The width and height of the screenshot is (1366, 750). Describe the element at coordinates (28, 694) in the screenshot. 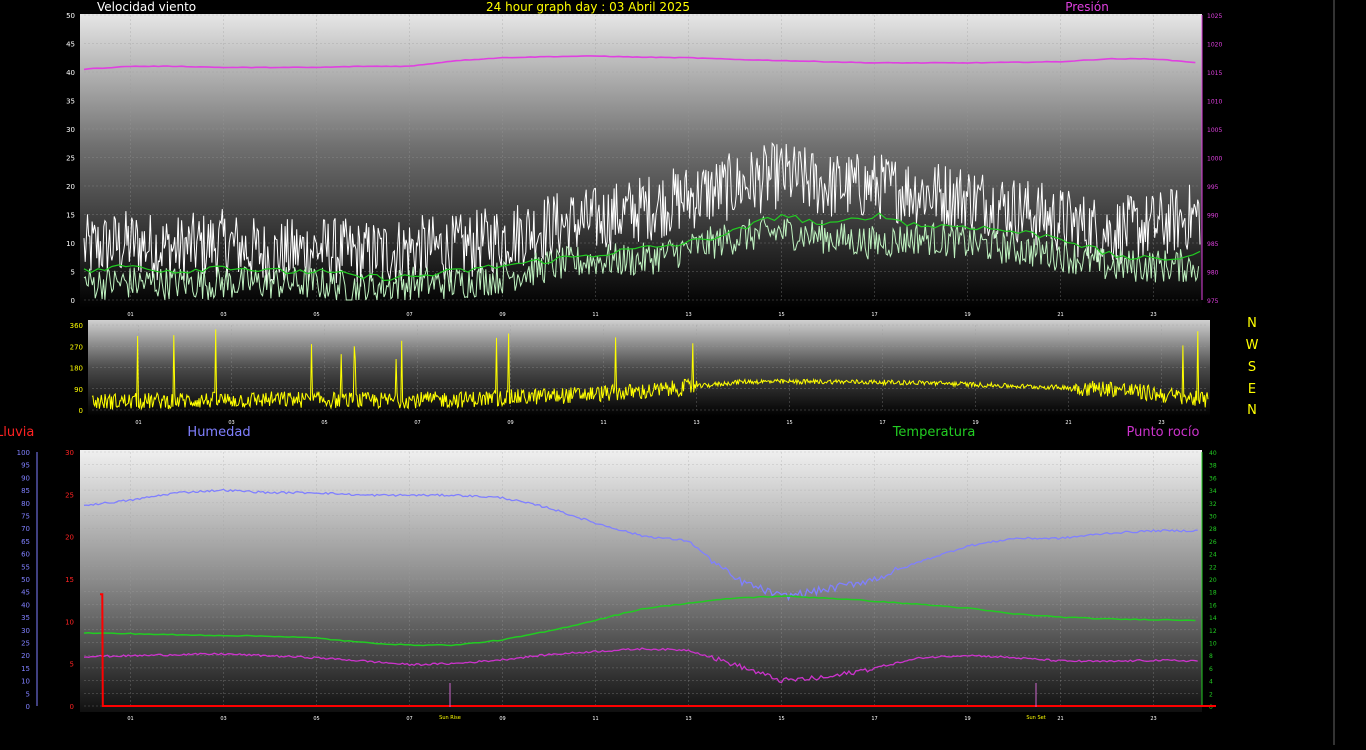

I see `humidity-y-tick: 5` at that location.